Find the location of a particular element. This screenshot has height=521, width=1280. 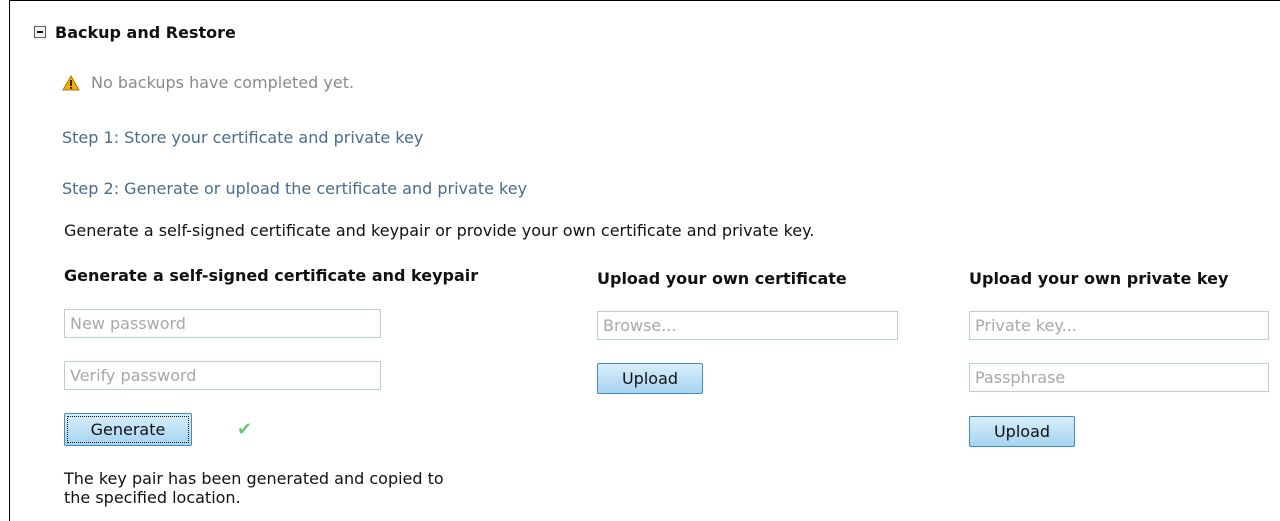

upload-certificate-button: Upload is located at coordinates (650, 378).